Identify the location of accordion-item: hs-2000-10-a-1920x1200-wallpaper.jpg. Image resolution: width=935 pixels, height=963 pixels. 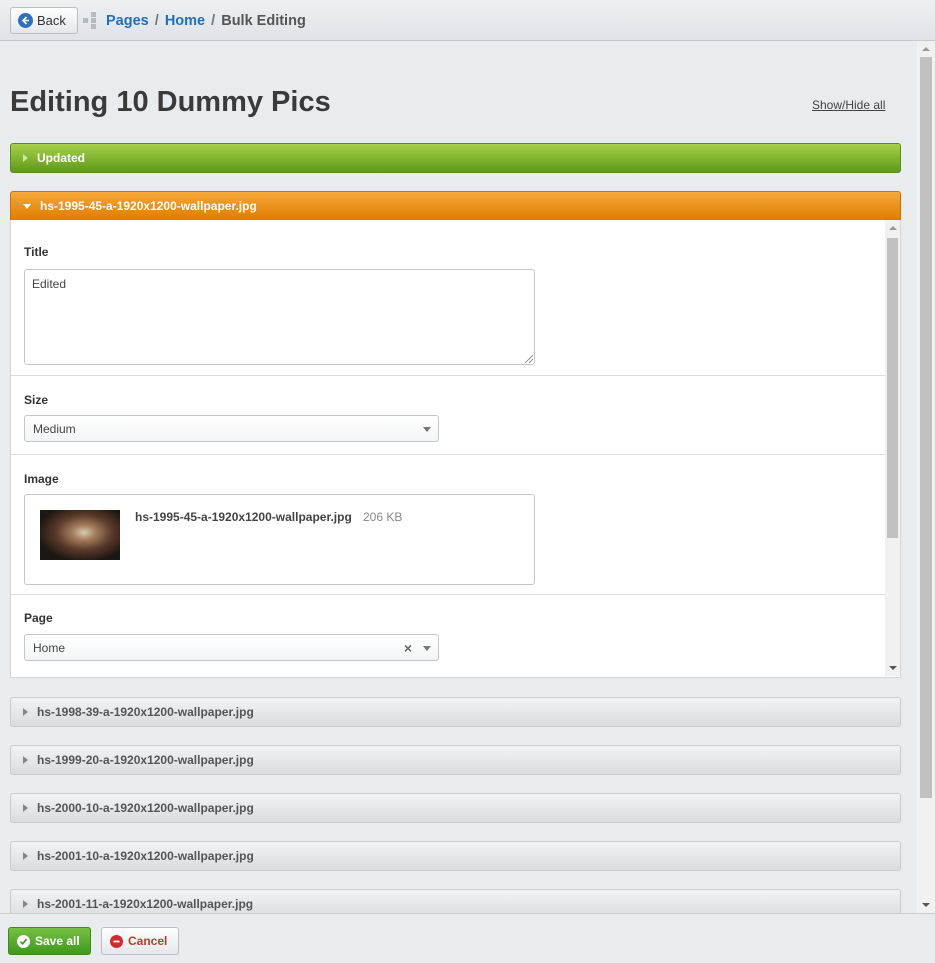
(455, 808).